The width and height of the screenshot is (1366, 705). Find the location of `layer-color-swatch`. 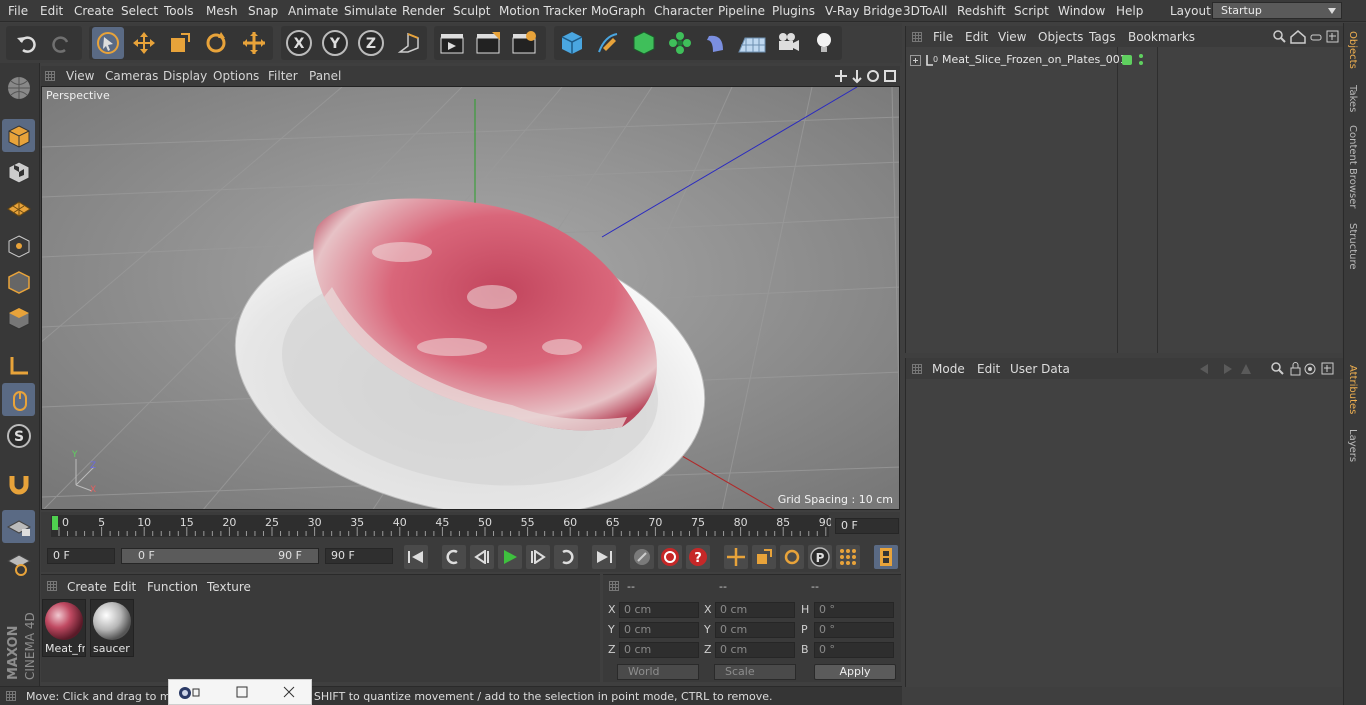

layer-color-swatch is located at coordinates (1127, 60).